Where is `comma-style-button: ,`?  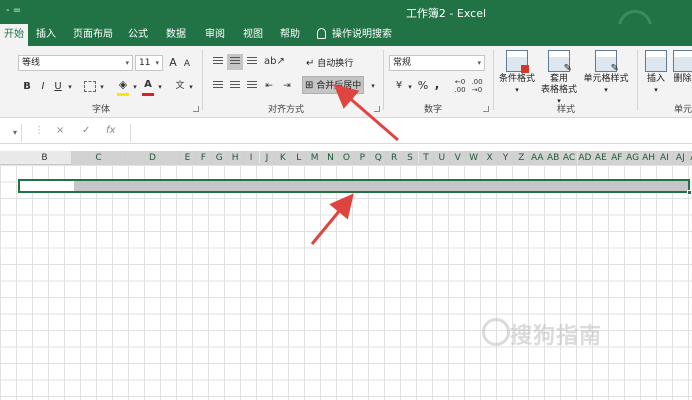 comma-style-button: , is located at coordinates (437, 84).